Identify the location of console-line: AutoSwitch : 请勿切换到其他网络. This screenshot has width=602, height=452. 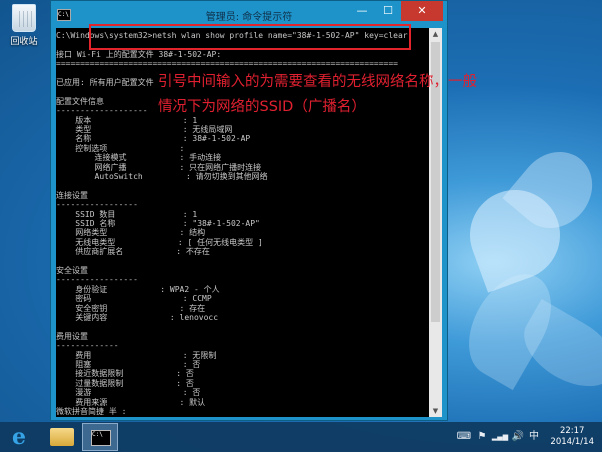
(162, 176).